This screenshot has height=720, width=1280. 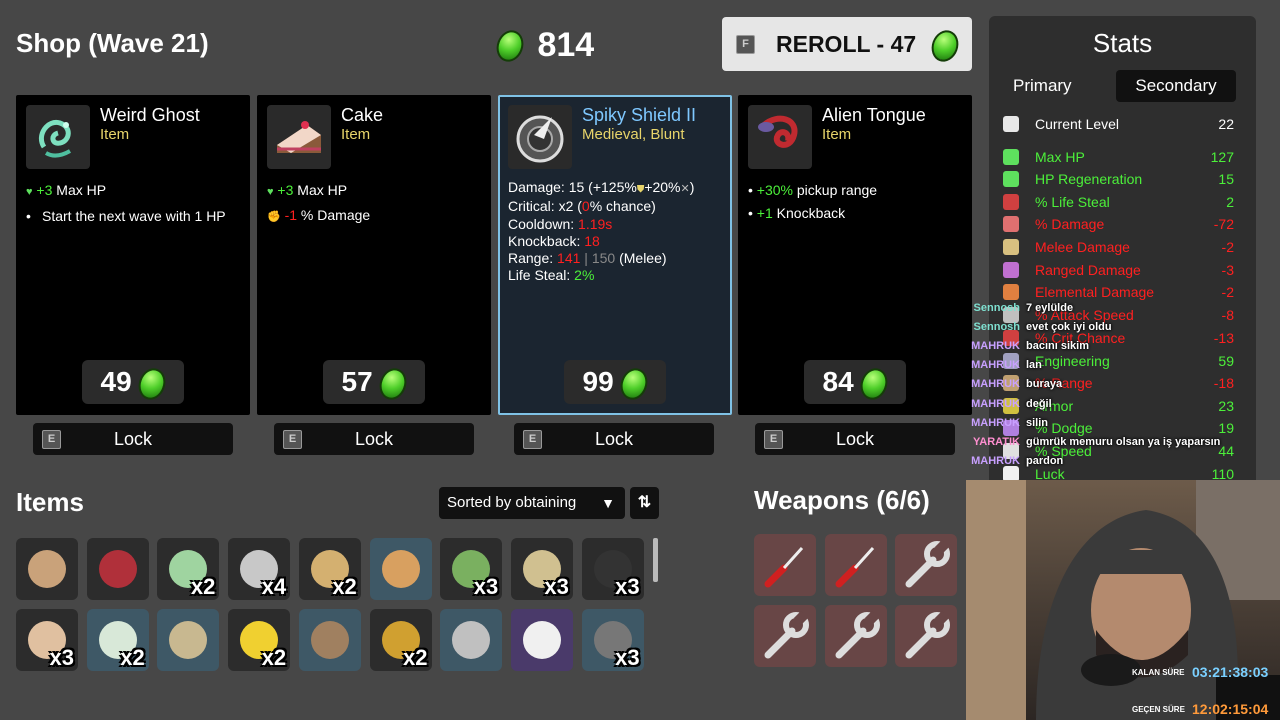 What do you see at coordinates (1176, 86) in the screenshot?
I see `tab-secondary: Secondary` at bounding box center [1176, 86].